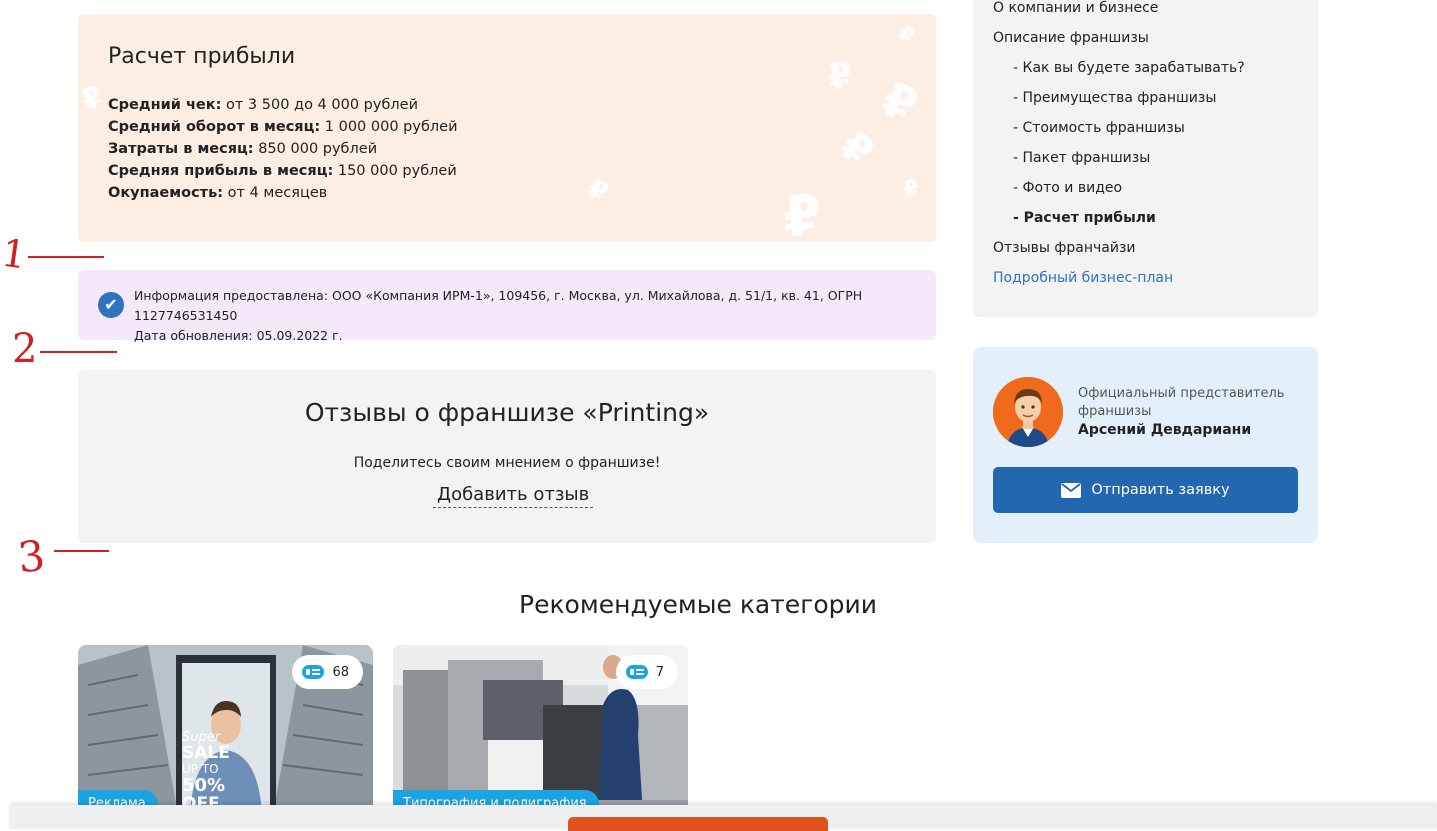  What do you see at coordinates (389, 127) in the screenshot?
I see `profit-row-value: 1 000 000 рублей` at bounding box center [389, 127].